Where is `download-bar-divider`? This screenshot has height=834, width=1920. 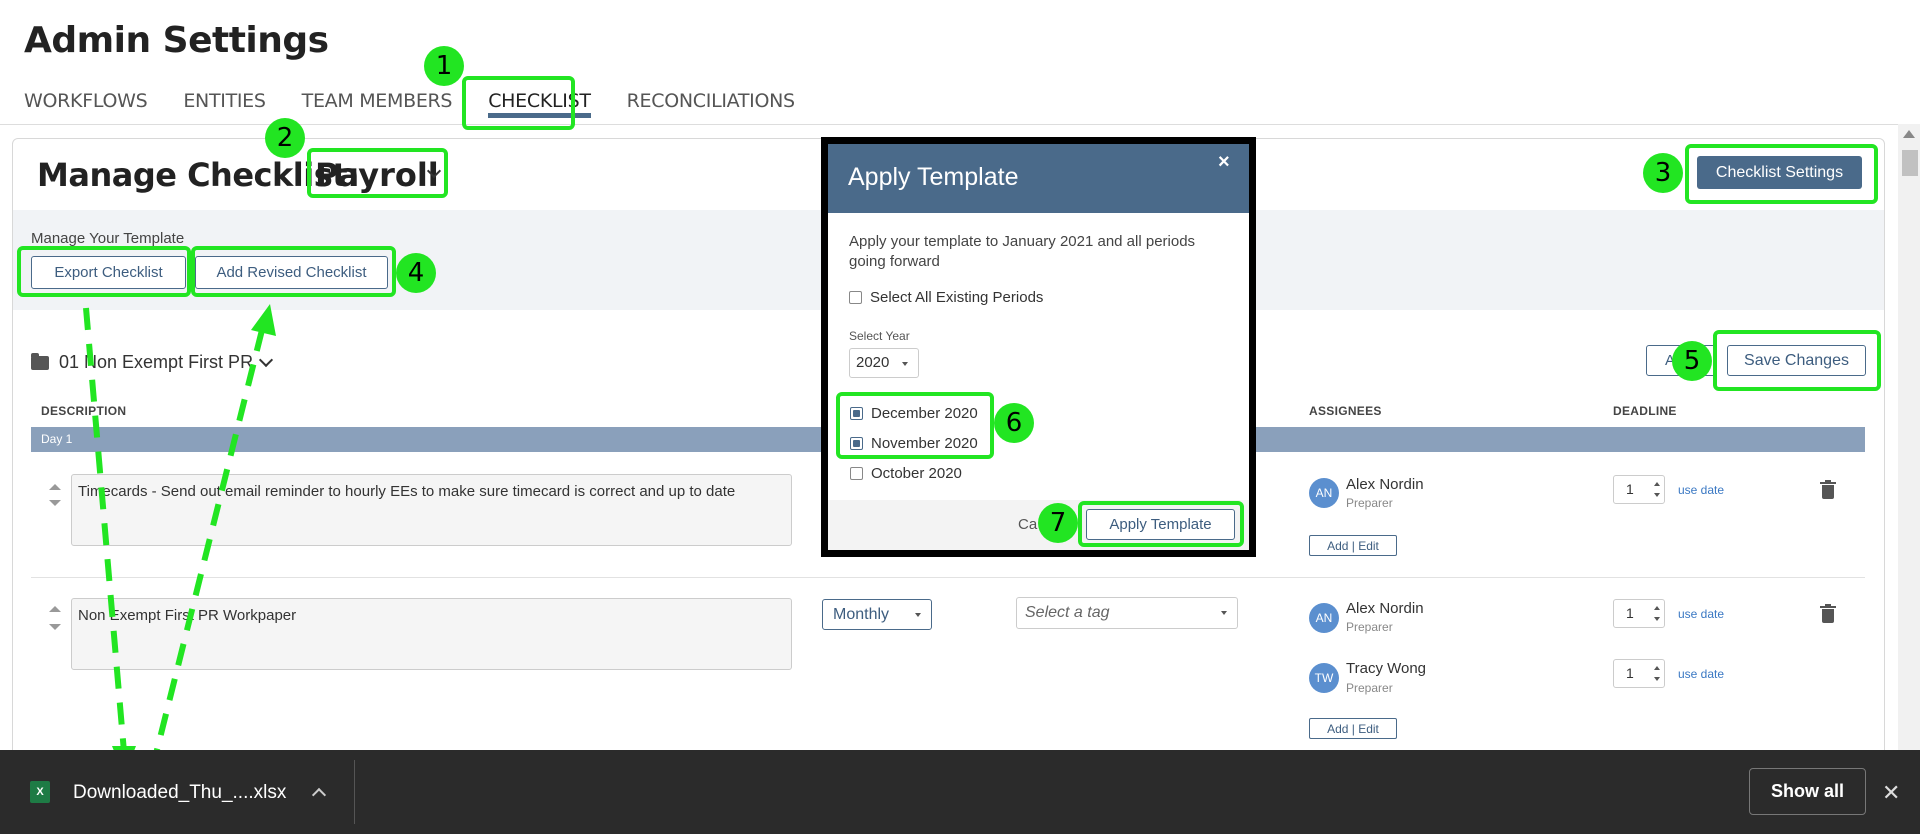
download-bar-divider is located at coordinates (354, 792).